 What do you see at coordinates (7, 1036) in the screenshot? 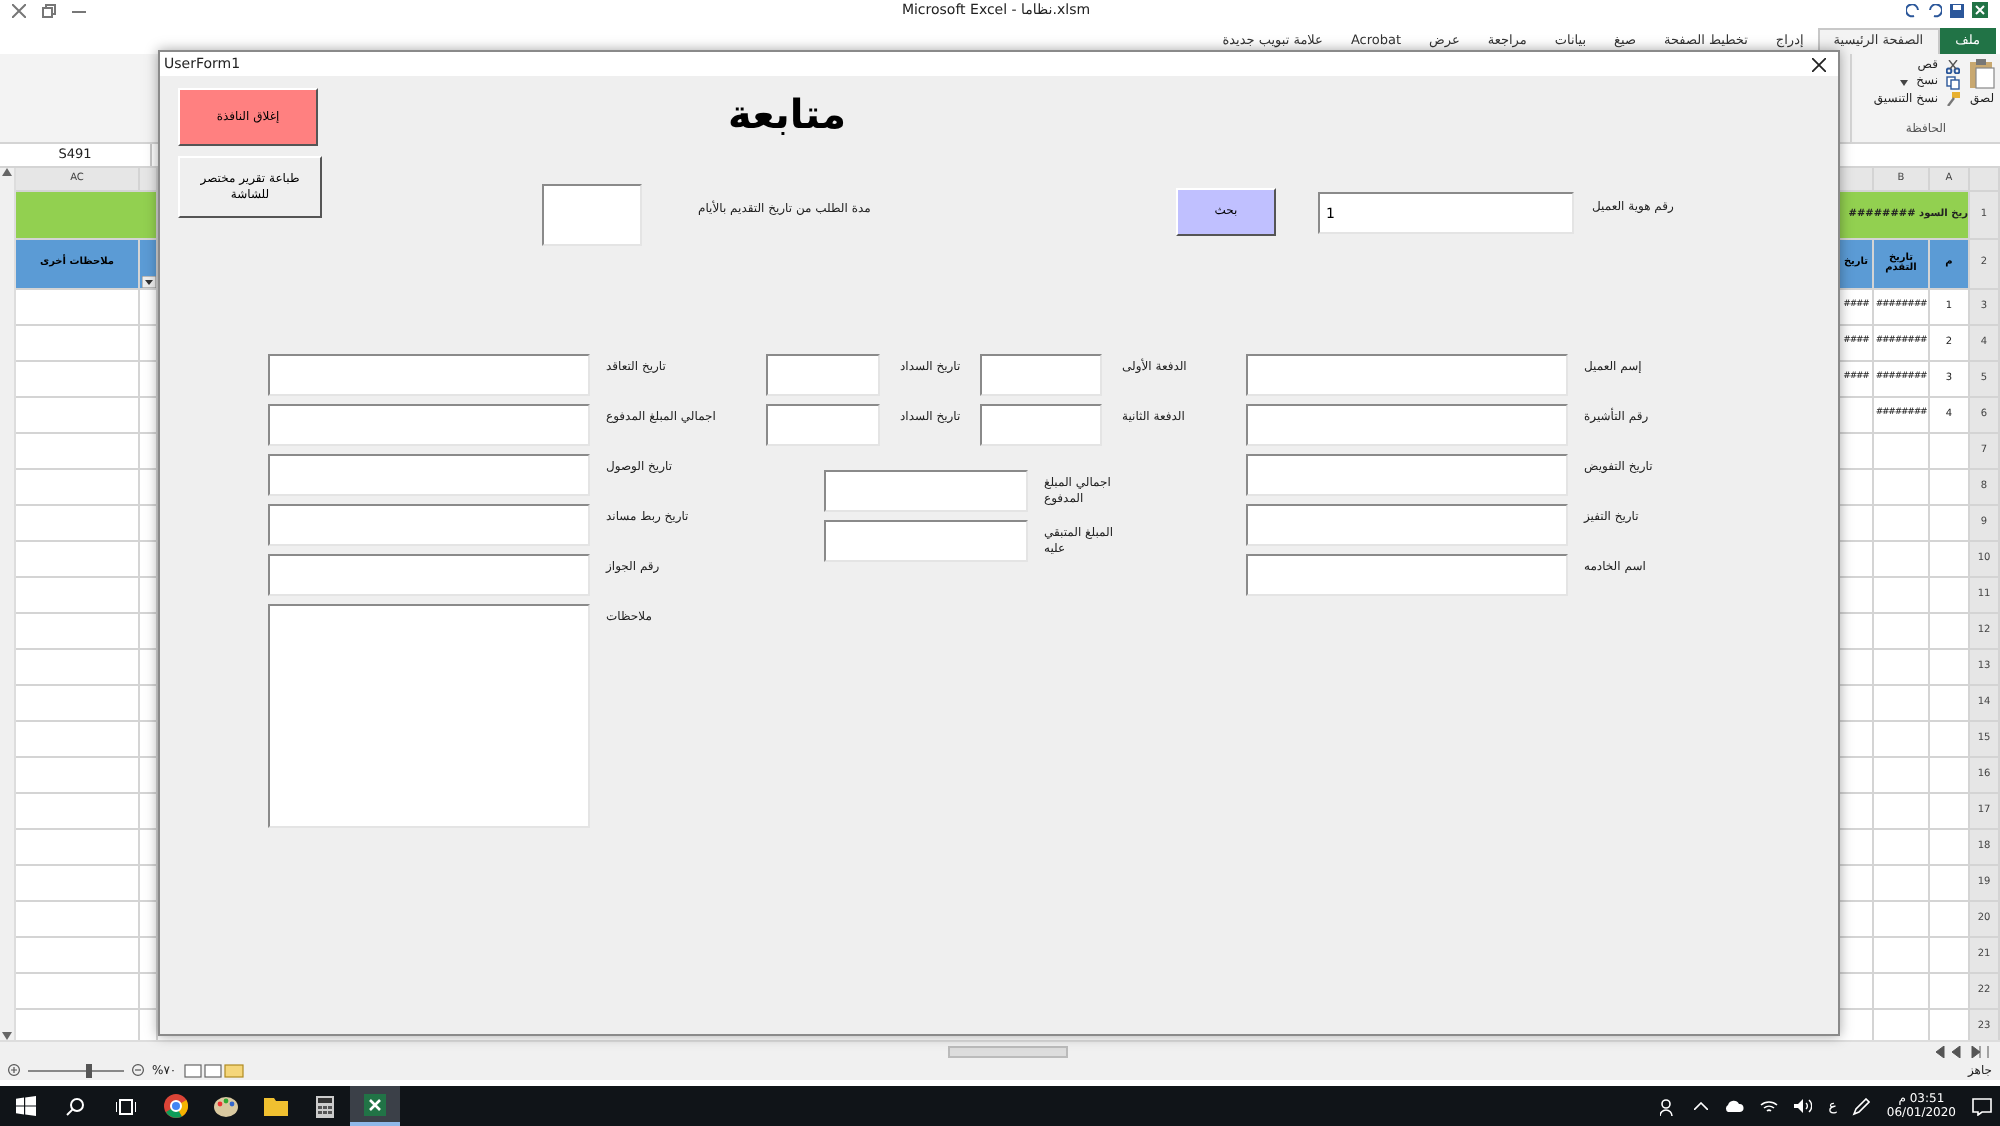
I see `down-arrow-icon` at bounding box center [7, 1036].